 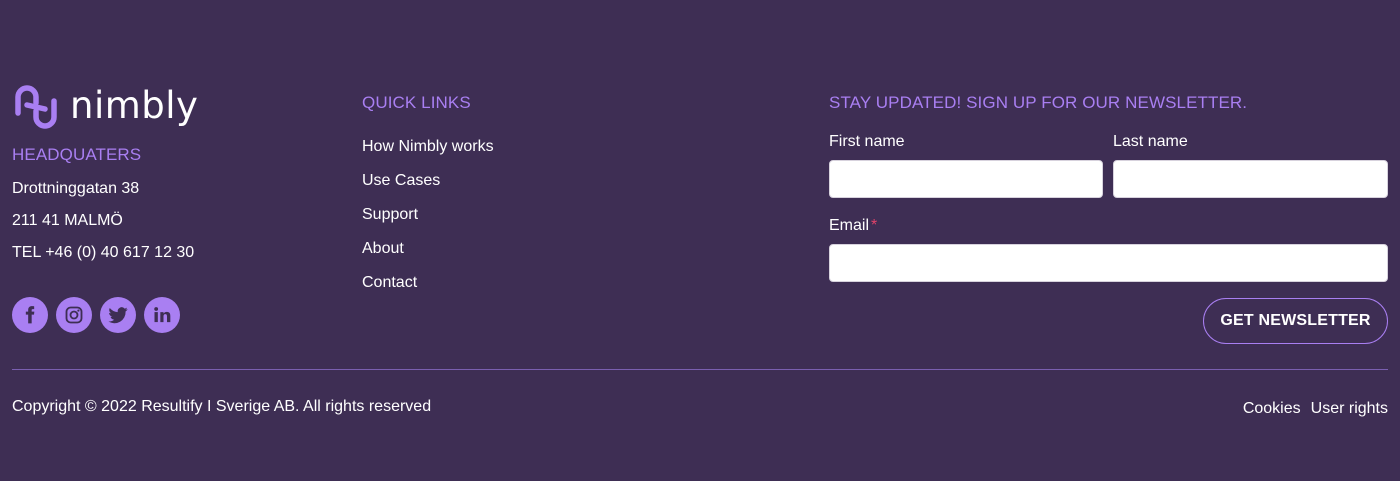 I want to click on cookies-link: Cookies, so click(x=1272, y=409).